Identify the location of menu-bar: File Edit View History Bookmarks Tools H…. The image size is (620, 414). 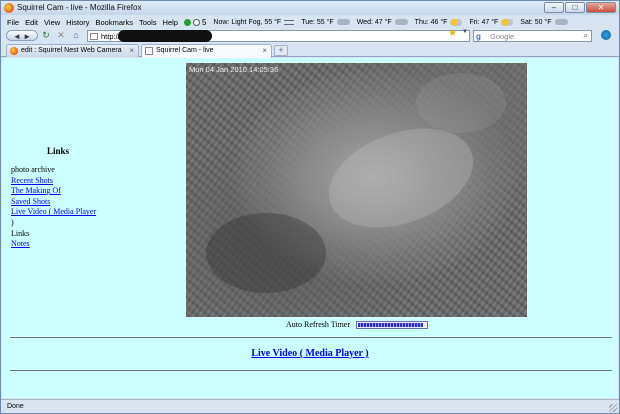
(310, 22).